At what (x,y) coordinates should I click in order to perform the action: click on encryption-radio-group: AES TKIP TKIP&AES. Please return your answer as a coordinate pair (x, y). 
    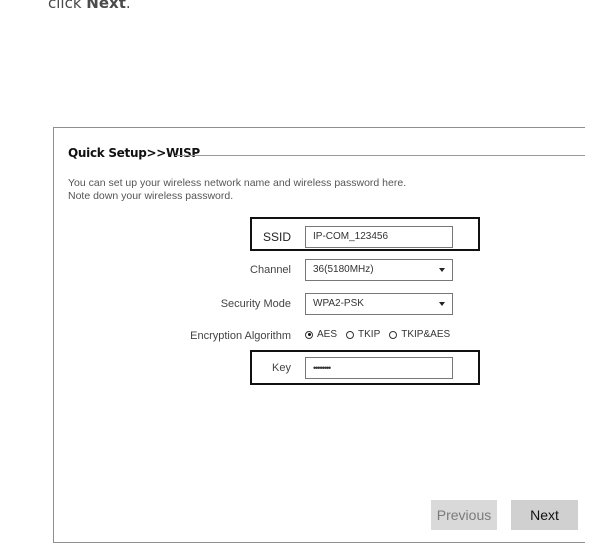
    Looking at the image, I should click on (380, 334).